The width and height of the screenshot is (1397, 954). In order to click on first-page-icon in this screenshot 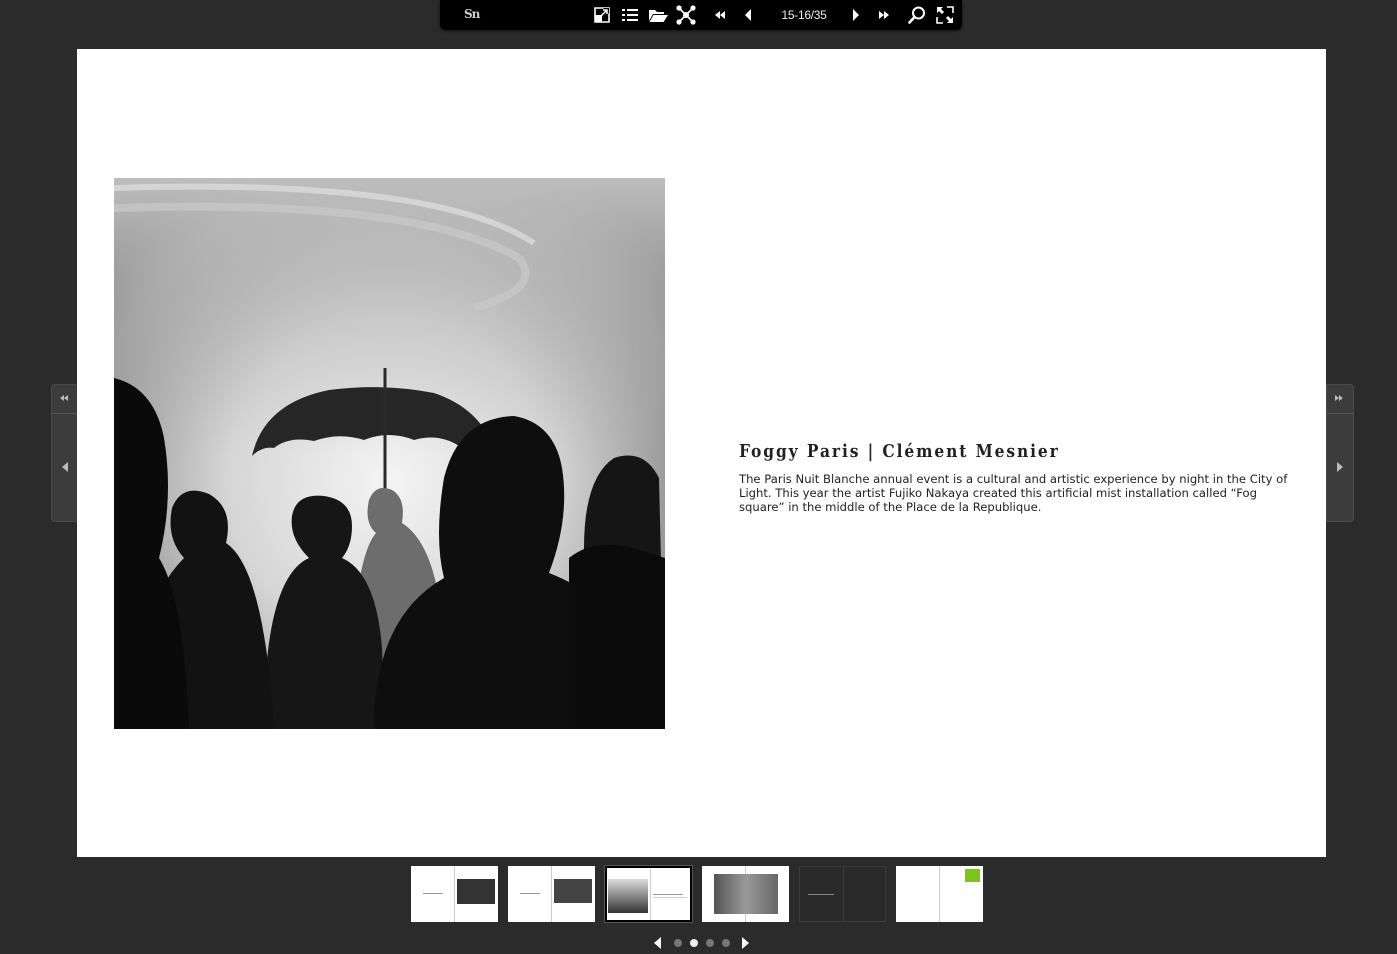, I will do `click(720, 15)`.